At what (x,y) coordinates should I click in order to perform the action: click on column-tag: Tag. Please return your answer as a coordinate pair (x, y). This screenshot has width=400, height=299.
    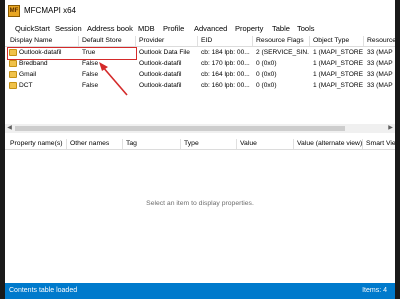
    Looking at the image, I should click on (152, 144).